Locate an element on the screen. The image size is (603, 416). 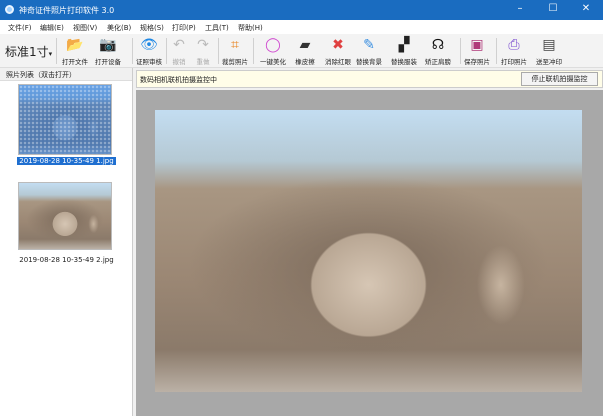
color-wheel-icon: ◯ is located at coordinates (273, 45).